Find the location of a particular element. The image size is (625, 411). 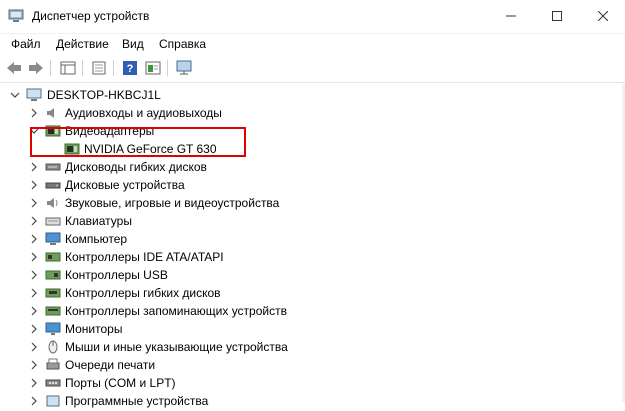

forward-arrow-icon is located at coordinates (36, 68).